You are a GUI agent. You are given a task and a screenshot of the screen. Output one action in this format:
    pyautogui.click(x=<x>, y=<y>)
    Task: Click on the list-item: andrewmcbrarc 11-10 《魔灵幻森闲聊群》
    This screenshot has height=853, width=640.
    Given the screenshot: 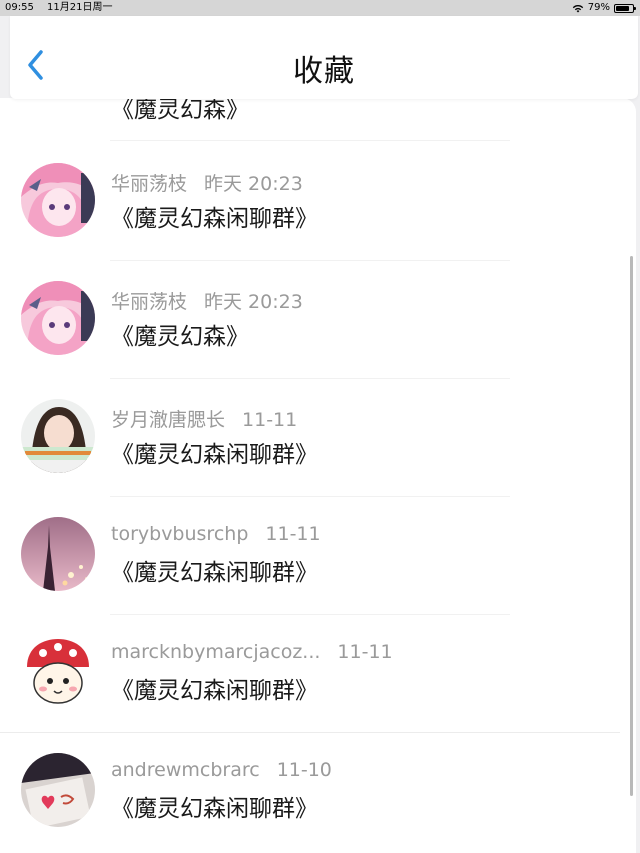 What is the action you would take?
    pyautogui.click(x=310, y=792)
    